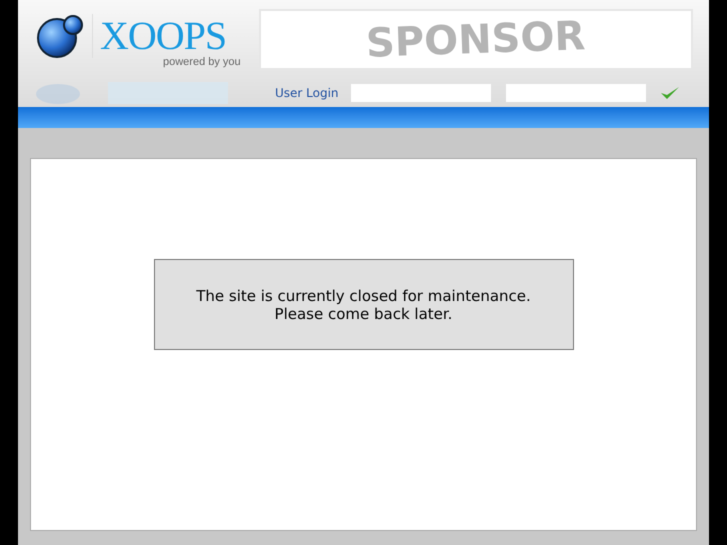  What do you see at coordinates (60, 36) in the screenshot?
I see `logo-icon` at bounding box center [60, 36].